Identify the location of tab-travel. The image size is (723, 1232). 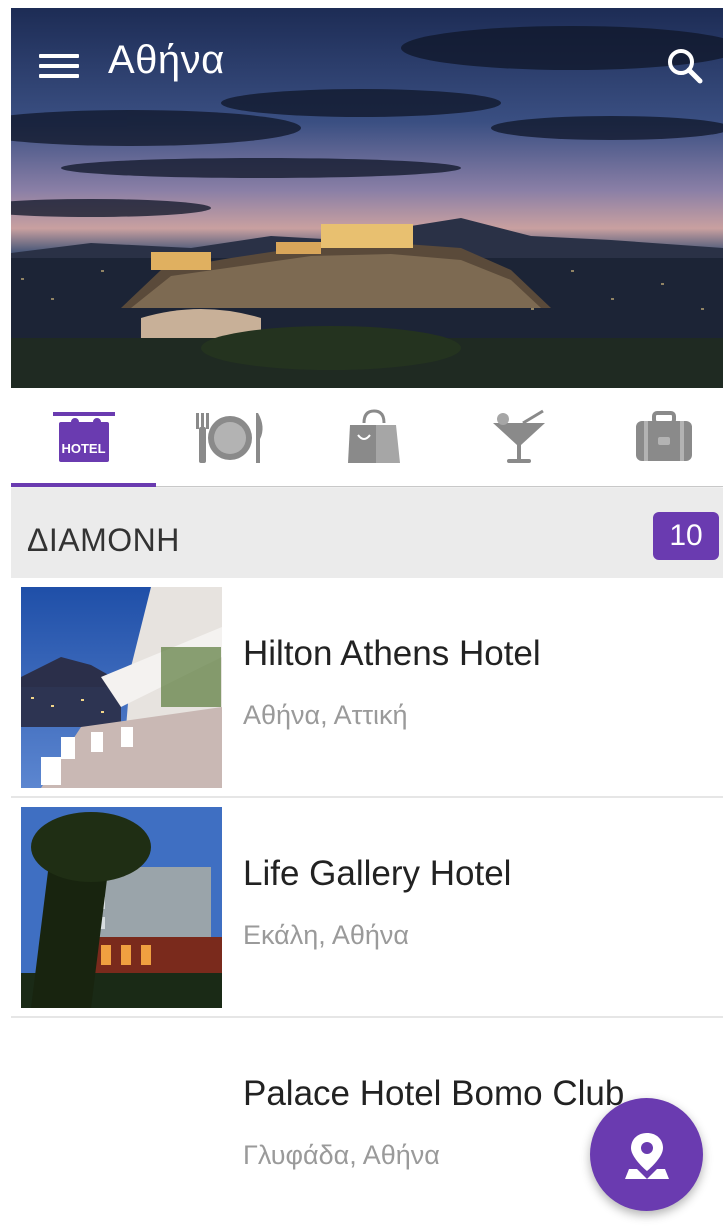
(657, 437).